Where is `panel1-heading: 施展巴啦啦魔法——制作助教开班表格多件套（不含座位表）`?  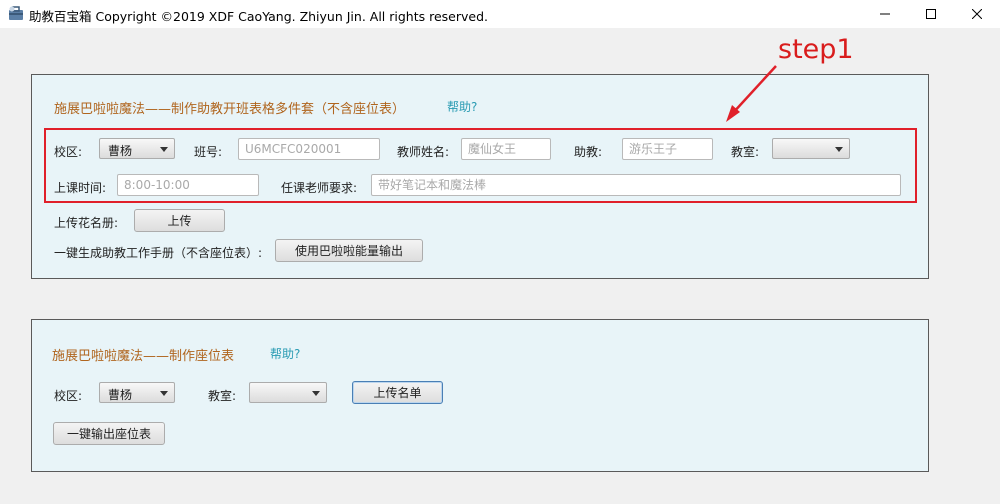 panel1-heading: 施展巴啦啦魔法——制作助教开班表格多件套（不含座位表） is located at coordinates (230, 109).